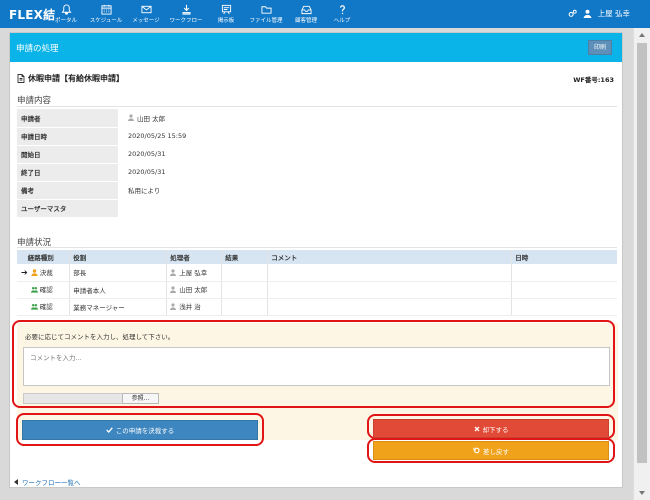  What do you see at coordinates (46, 290) in the screenshot?
I see `route-type-label: 確認` at bounding box center [46, 290].